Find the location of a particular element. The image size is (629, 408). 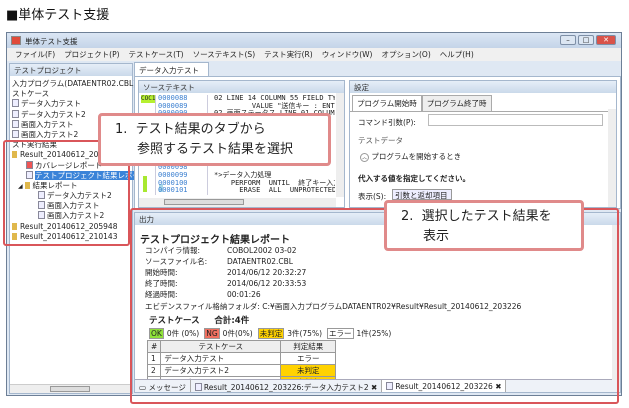

menu-file: ファイル(F) is located at coordinates (35, 54).